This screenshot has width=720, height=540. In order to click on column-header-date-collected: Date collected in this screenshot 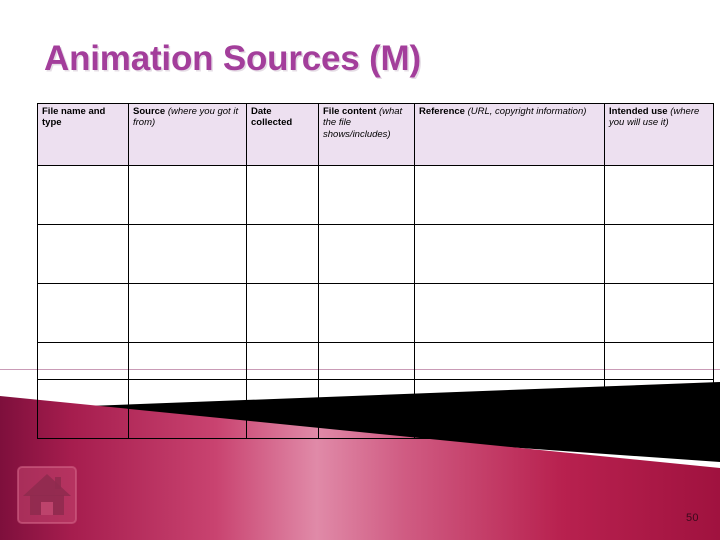, I will do `click(282, 134)`.